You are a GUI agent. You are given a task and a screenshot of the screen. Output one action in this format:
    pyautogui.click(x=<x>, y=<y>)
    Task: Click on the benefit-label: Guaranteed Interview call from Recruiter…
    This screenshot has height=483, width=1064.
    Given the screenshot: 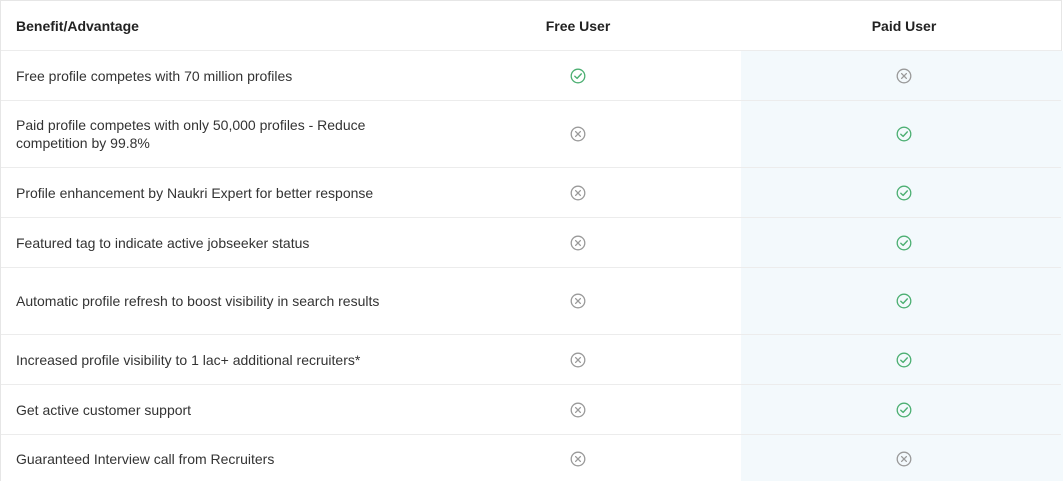 What is the action you would take?
    pyautogui.click(x=145, y=459)
    